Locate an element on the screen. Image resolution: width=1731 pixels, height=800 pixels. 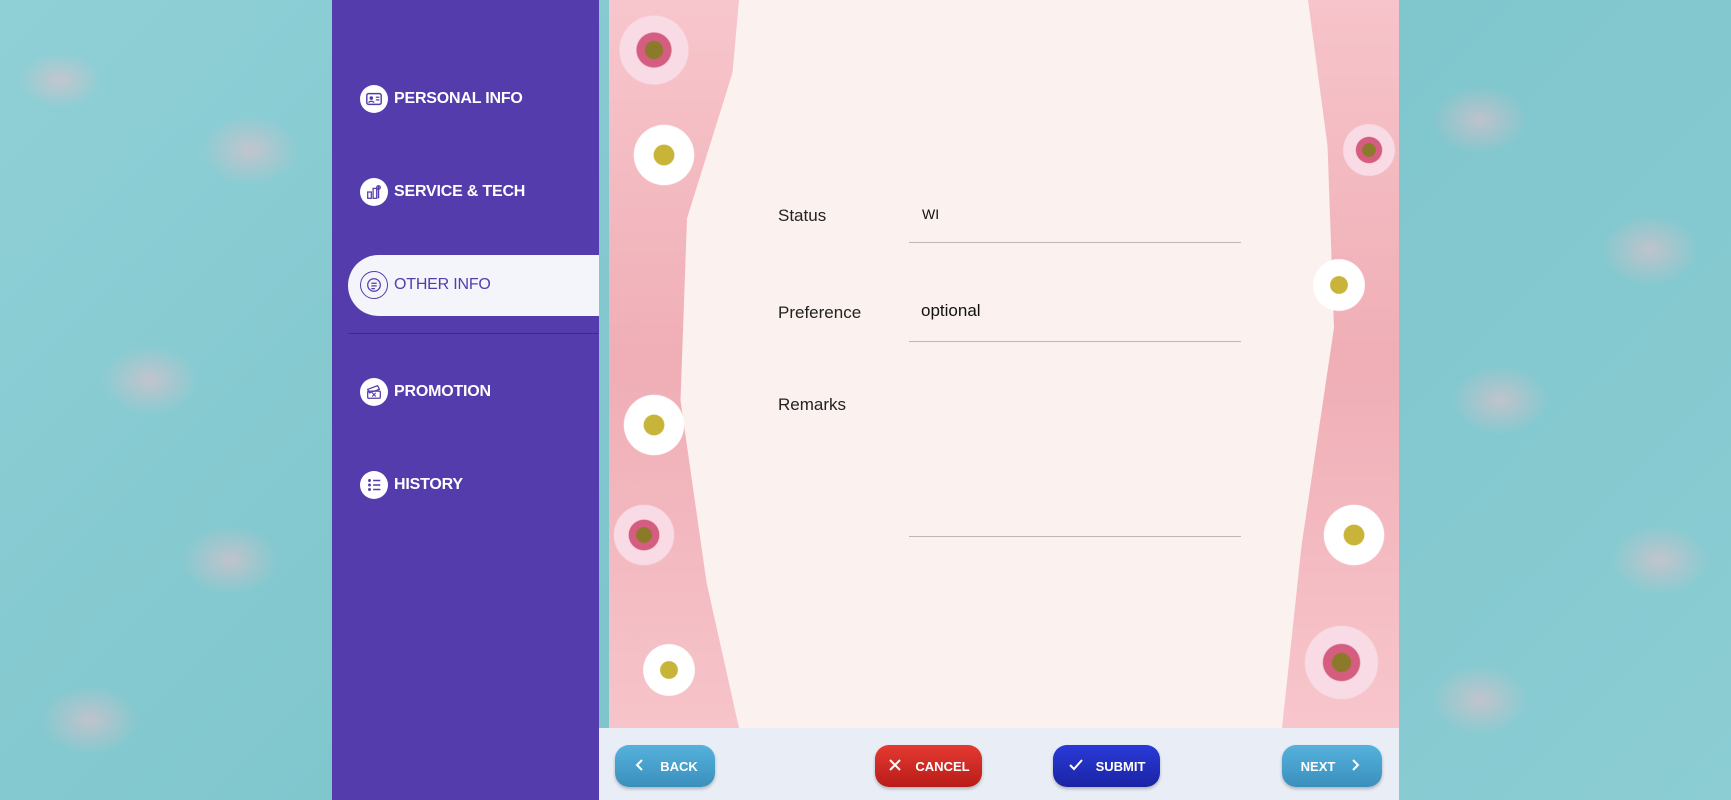
close-icon is located at coordinates (895, 766).